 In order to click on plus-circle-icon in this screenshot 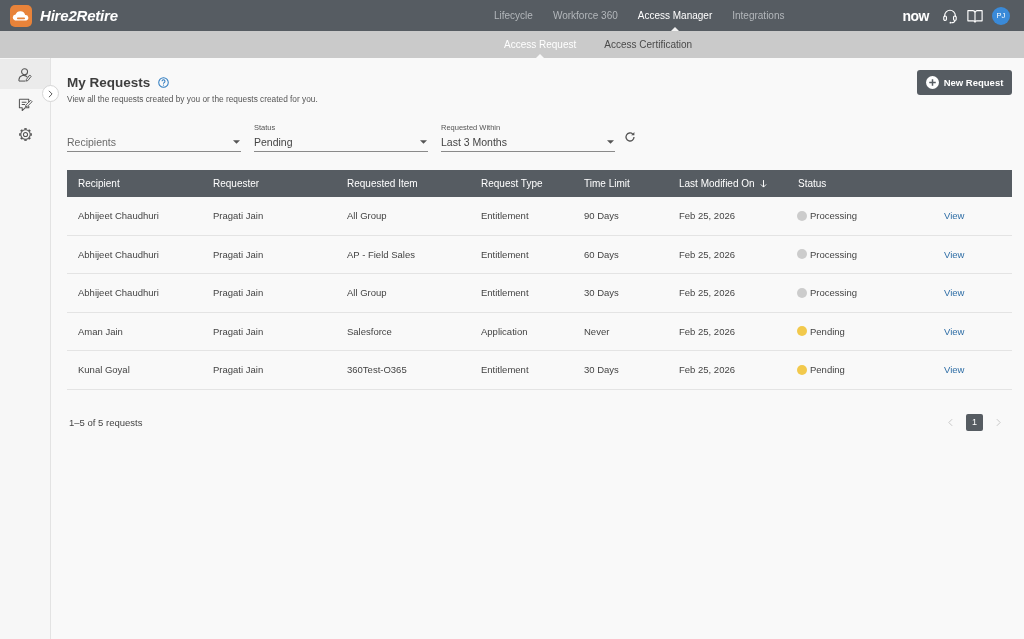, I will do `click(932, 82)`.